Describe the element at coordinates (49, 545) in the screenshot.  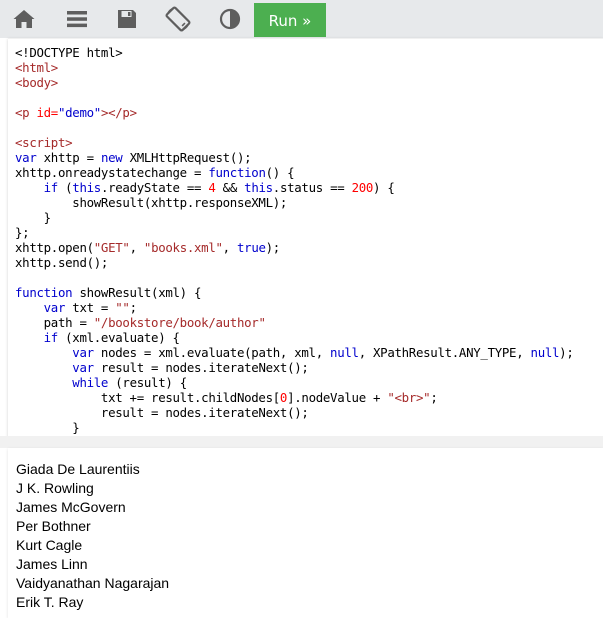
I see `author-item: Kurt Cagle` at that location.